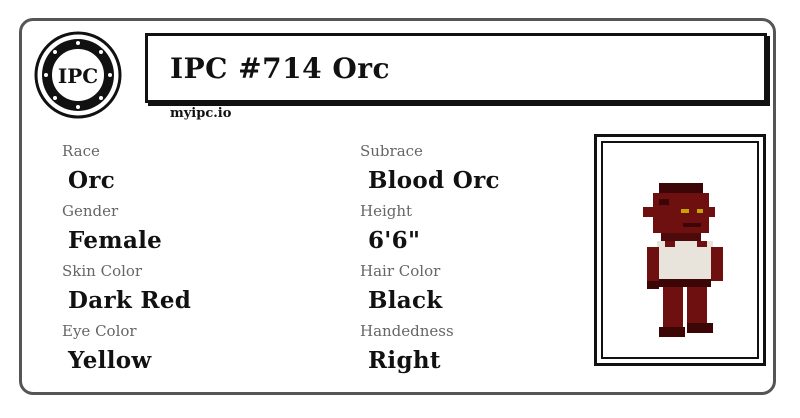 The width and height of the screenshot is (800, 418). Describe the element at coordinates (394, 240) in the screenshot. I see `height-value: 6'6"` at that location.